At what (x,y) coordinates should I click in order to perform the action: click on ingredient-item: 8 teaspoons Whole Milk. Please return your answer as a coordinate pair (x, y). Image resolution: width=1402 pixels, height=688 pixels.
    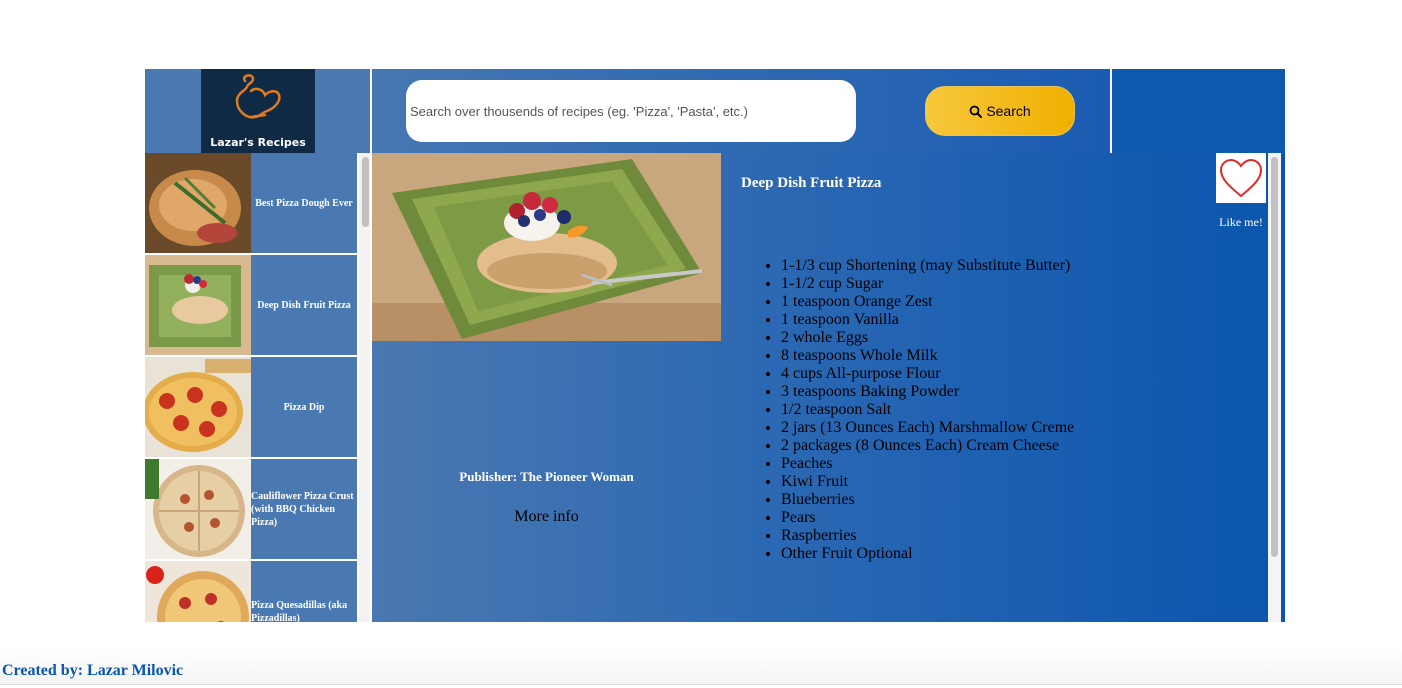
    Looking at the image, I should click on (927, 356).